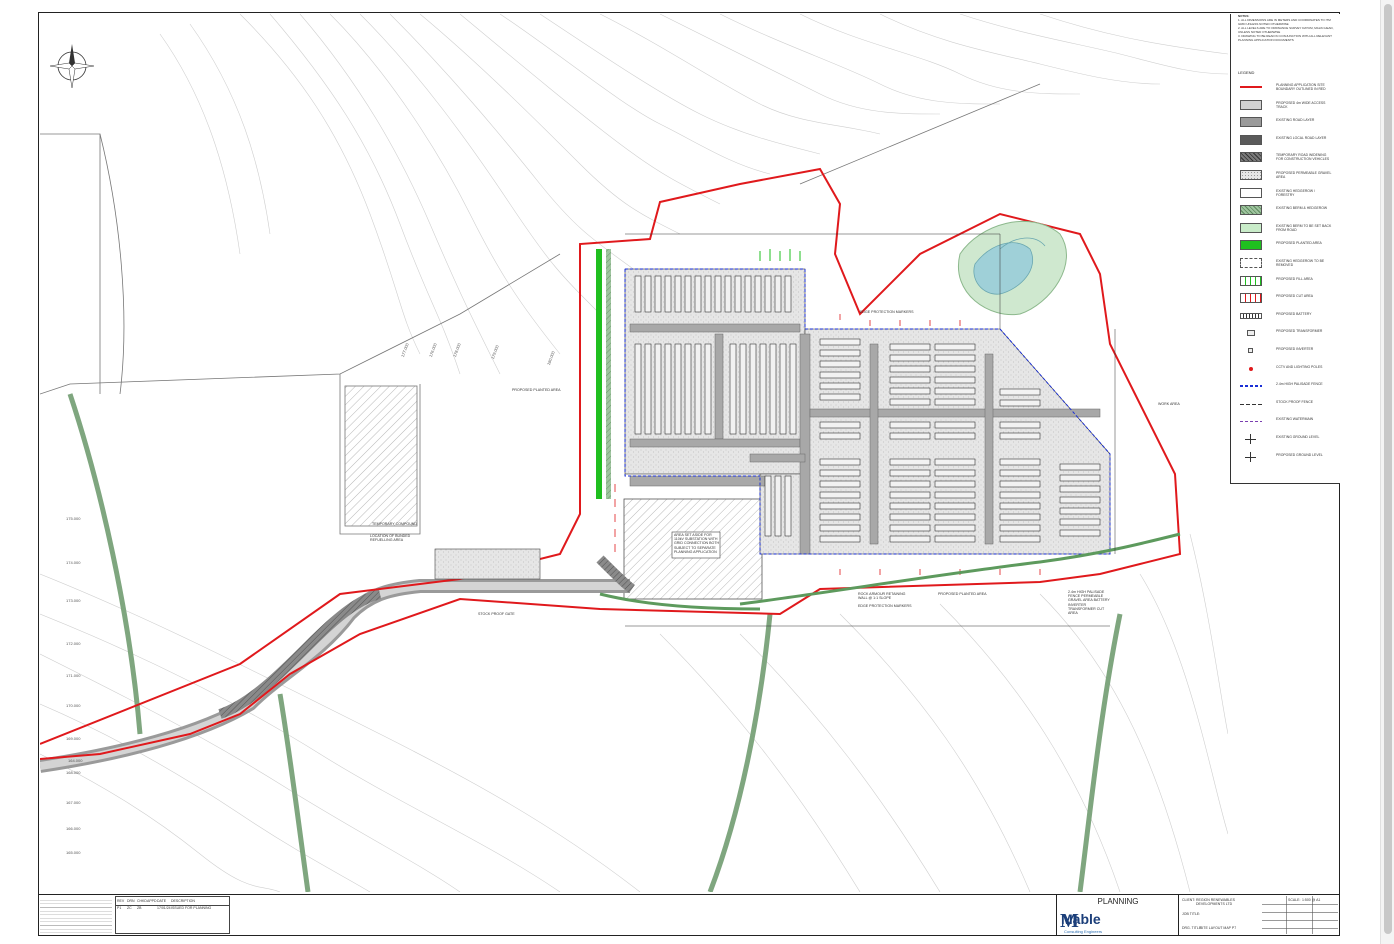 The width and height of the screenshot is (1394, 944). What do you see at coordinates (162, 901) in the screenshot?
I see `rev-header-cell: DATE` at bounding box center [162, 901].